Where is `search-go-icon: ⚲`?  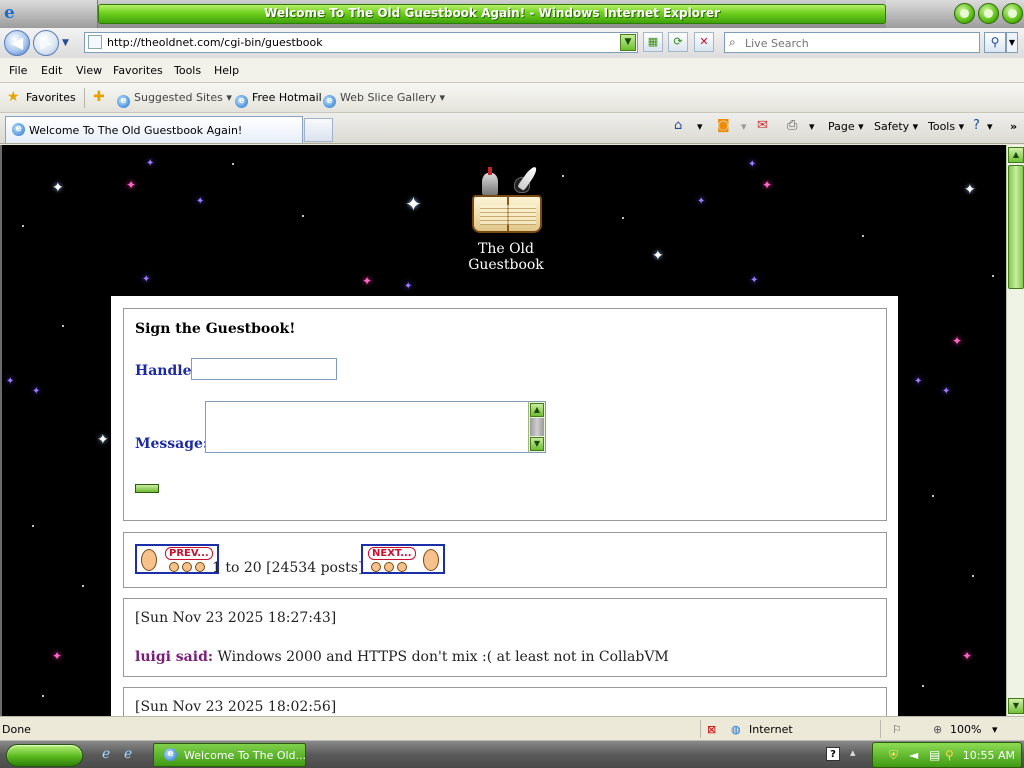 search-go-icon: ⚲ is located at coordinates (995, 42).